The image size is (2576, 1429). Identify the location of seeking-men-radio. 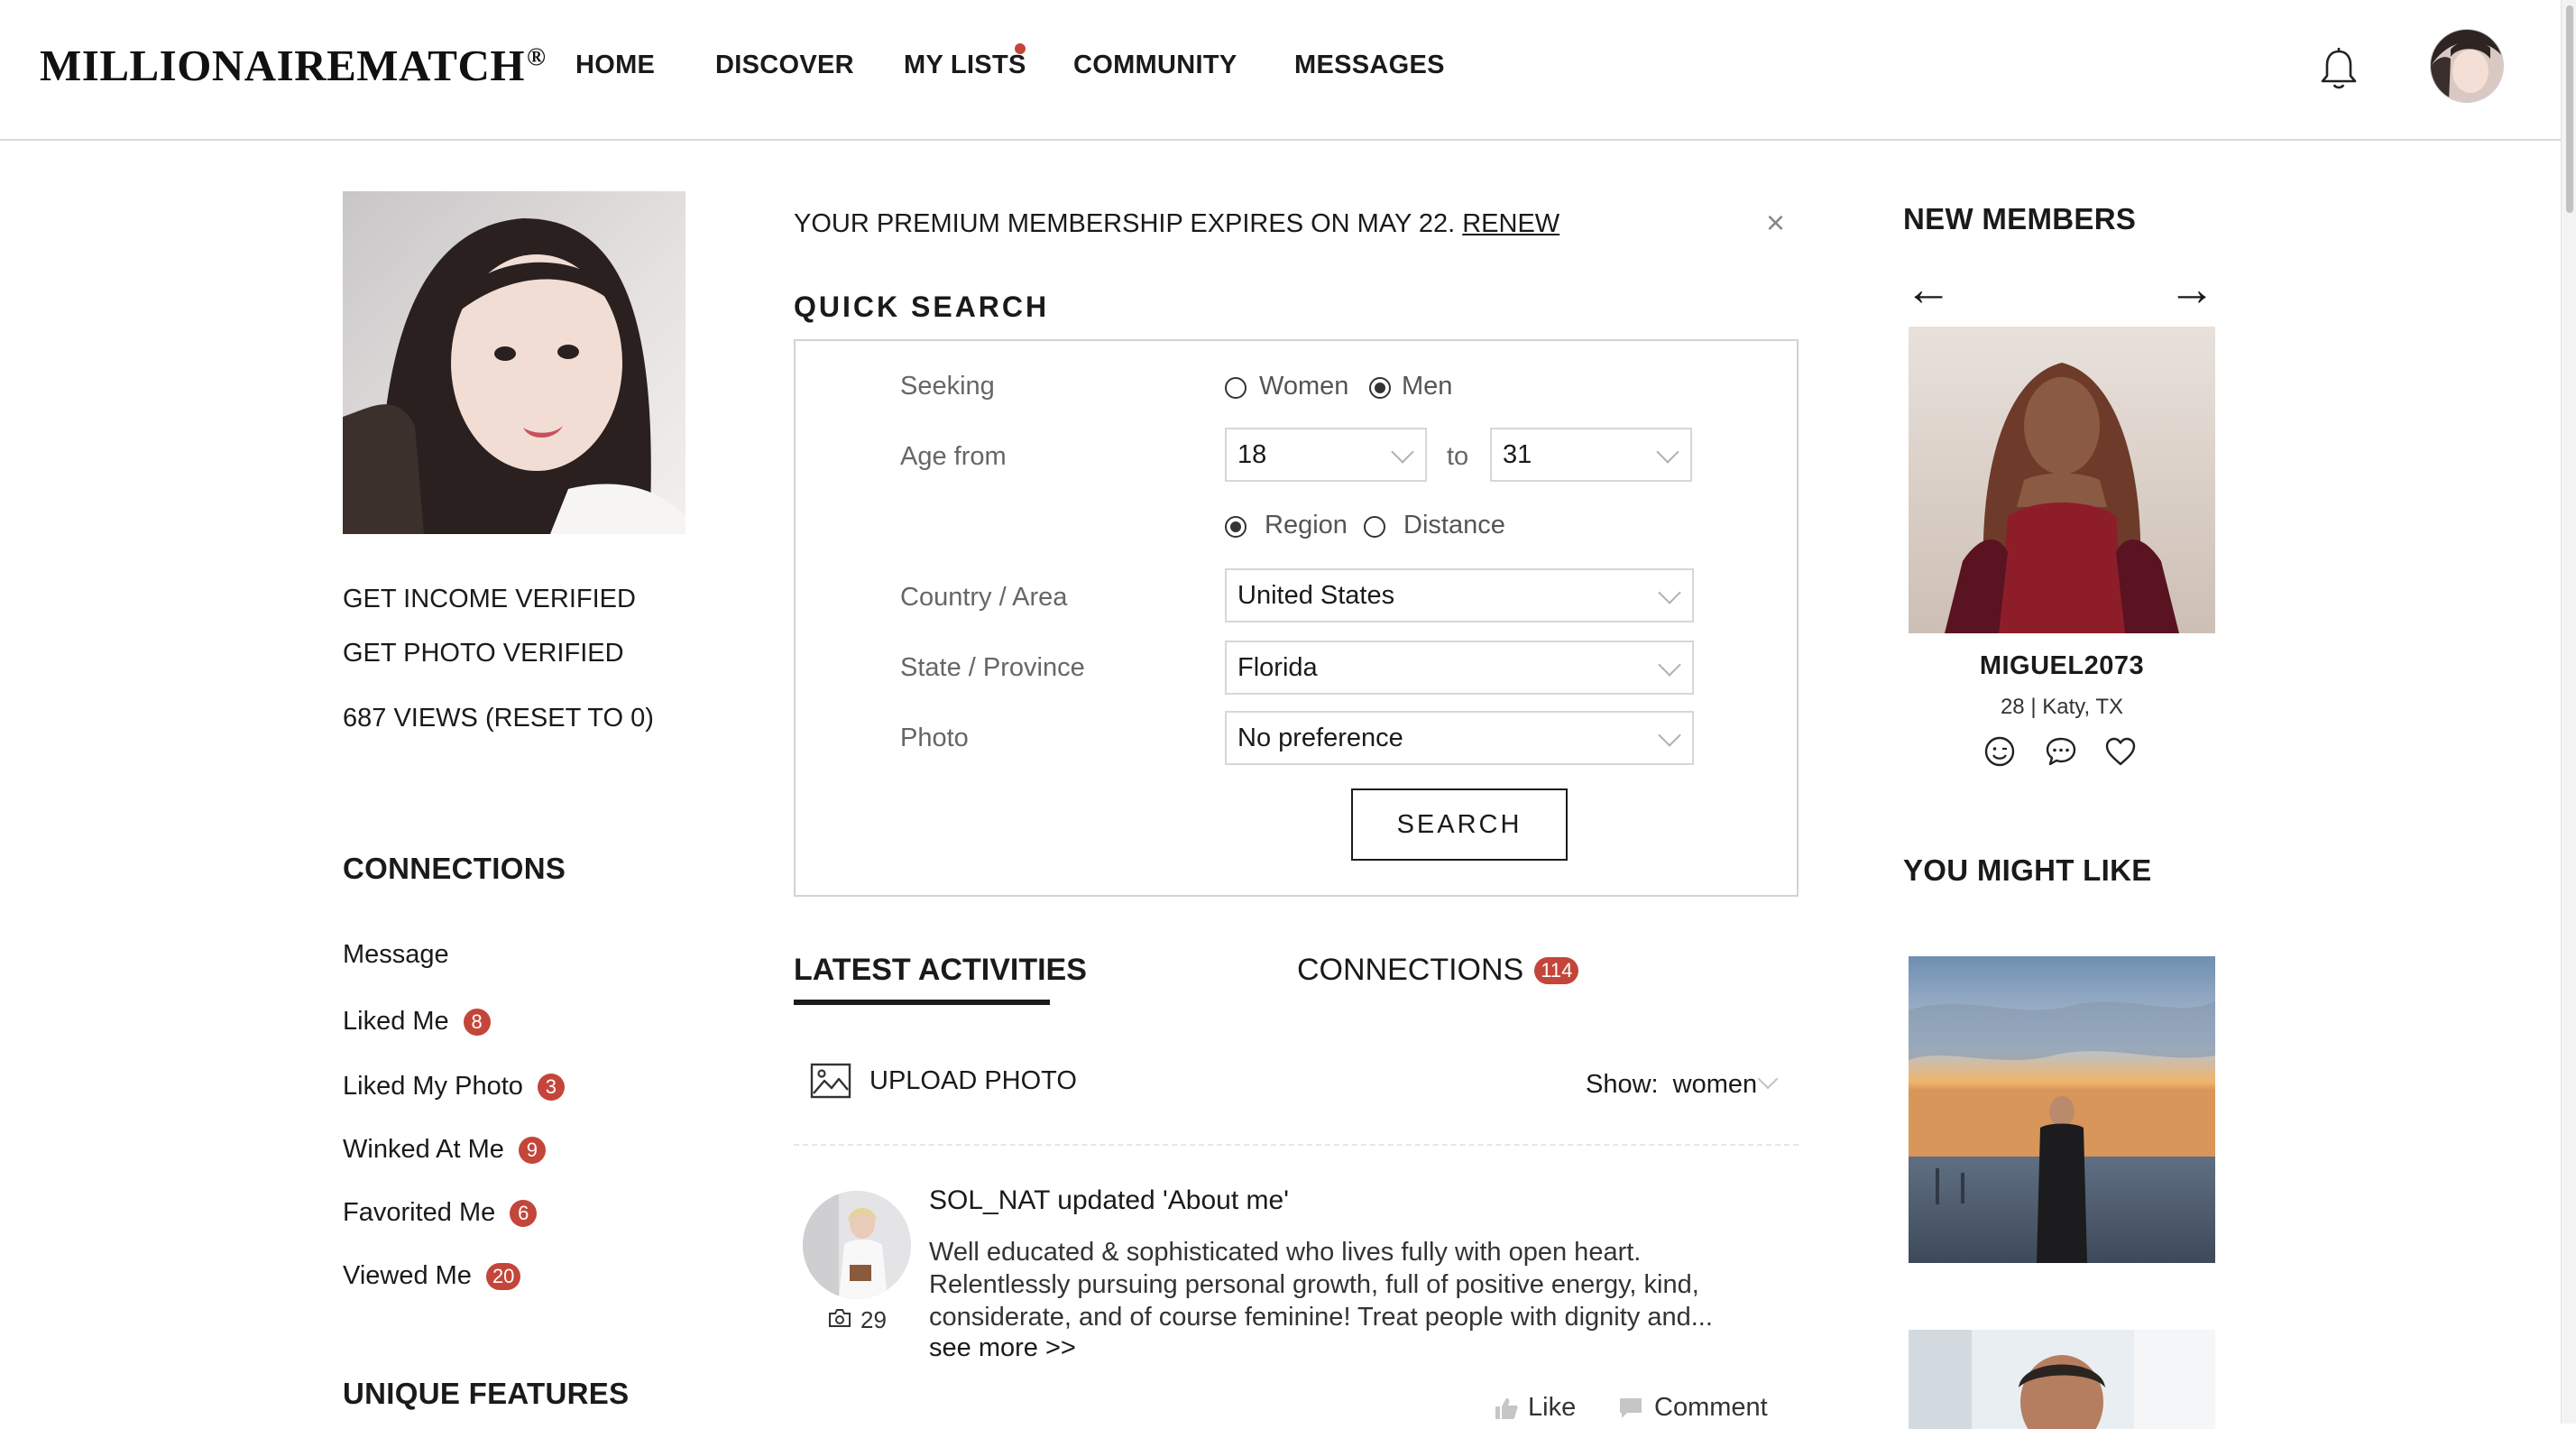
(1380, 388).